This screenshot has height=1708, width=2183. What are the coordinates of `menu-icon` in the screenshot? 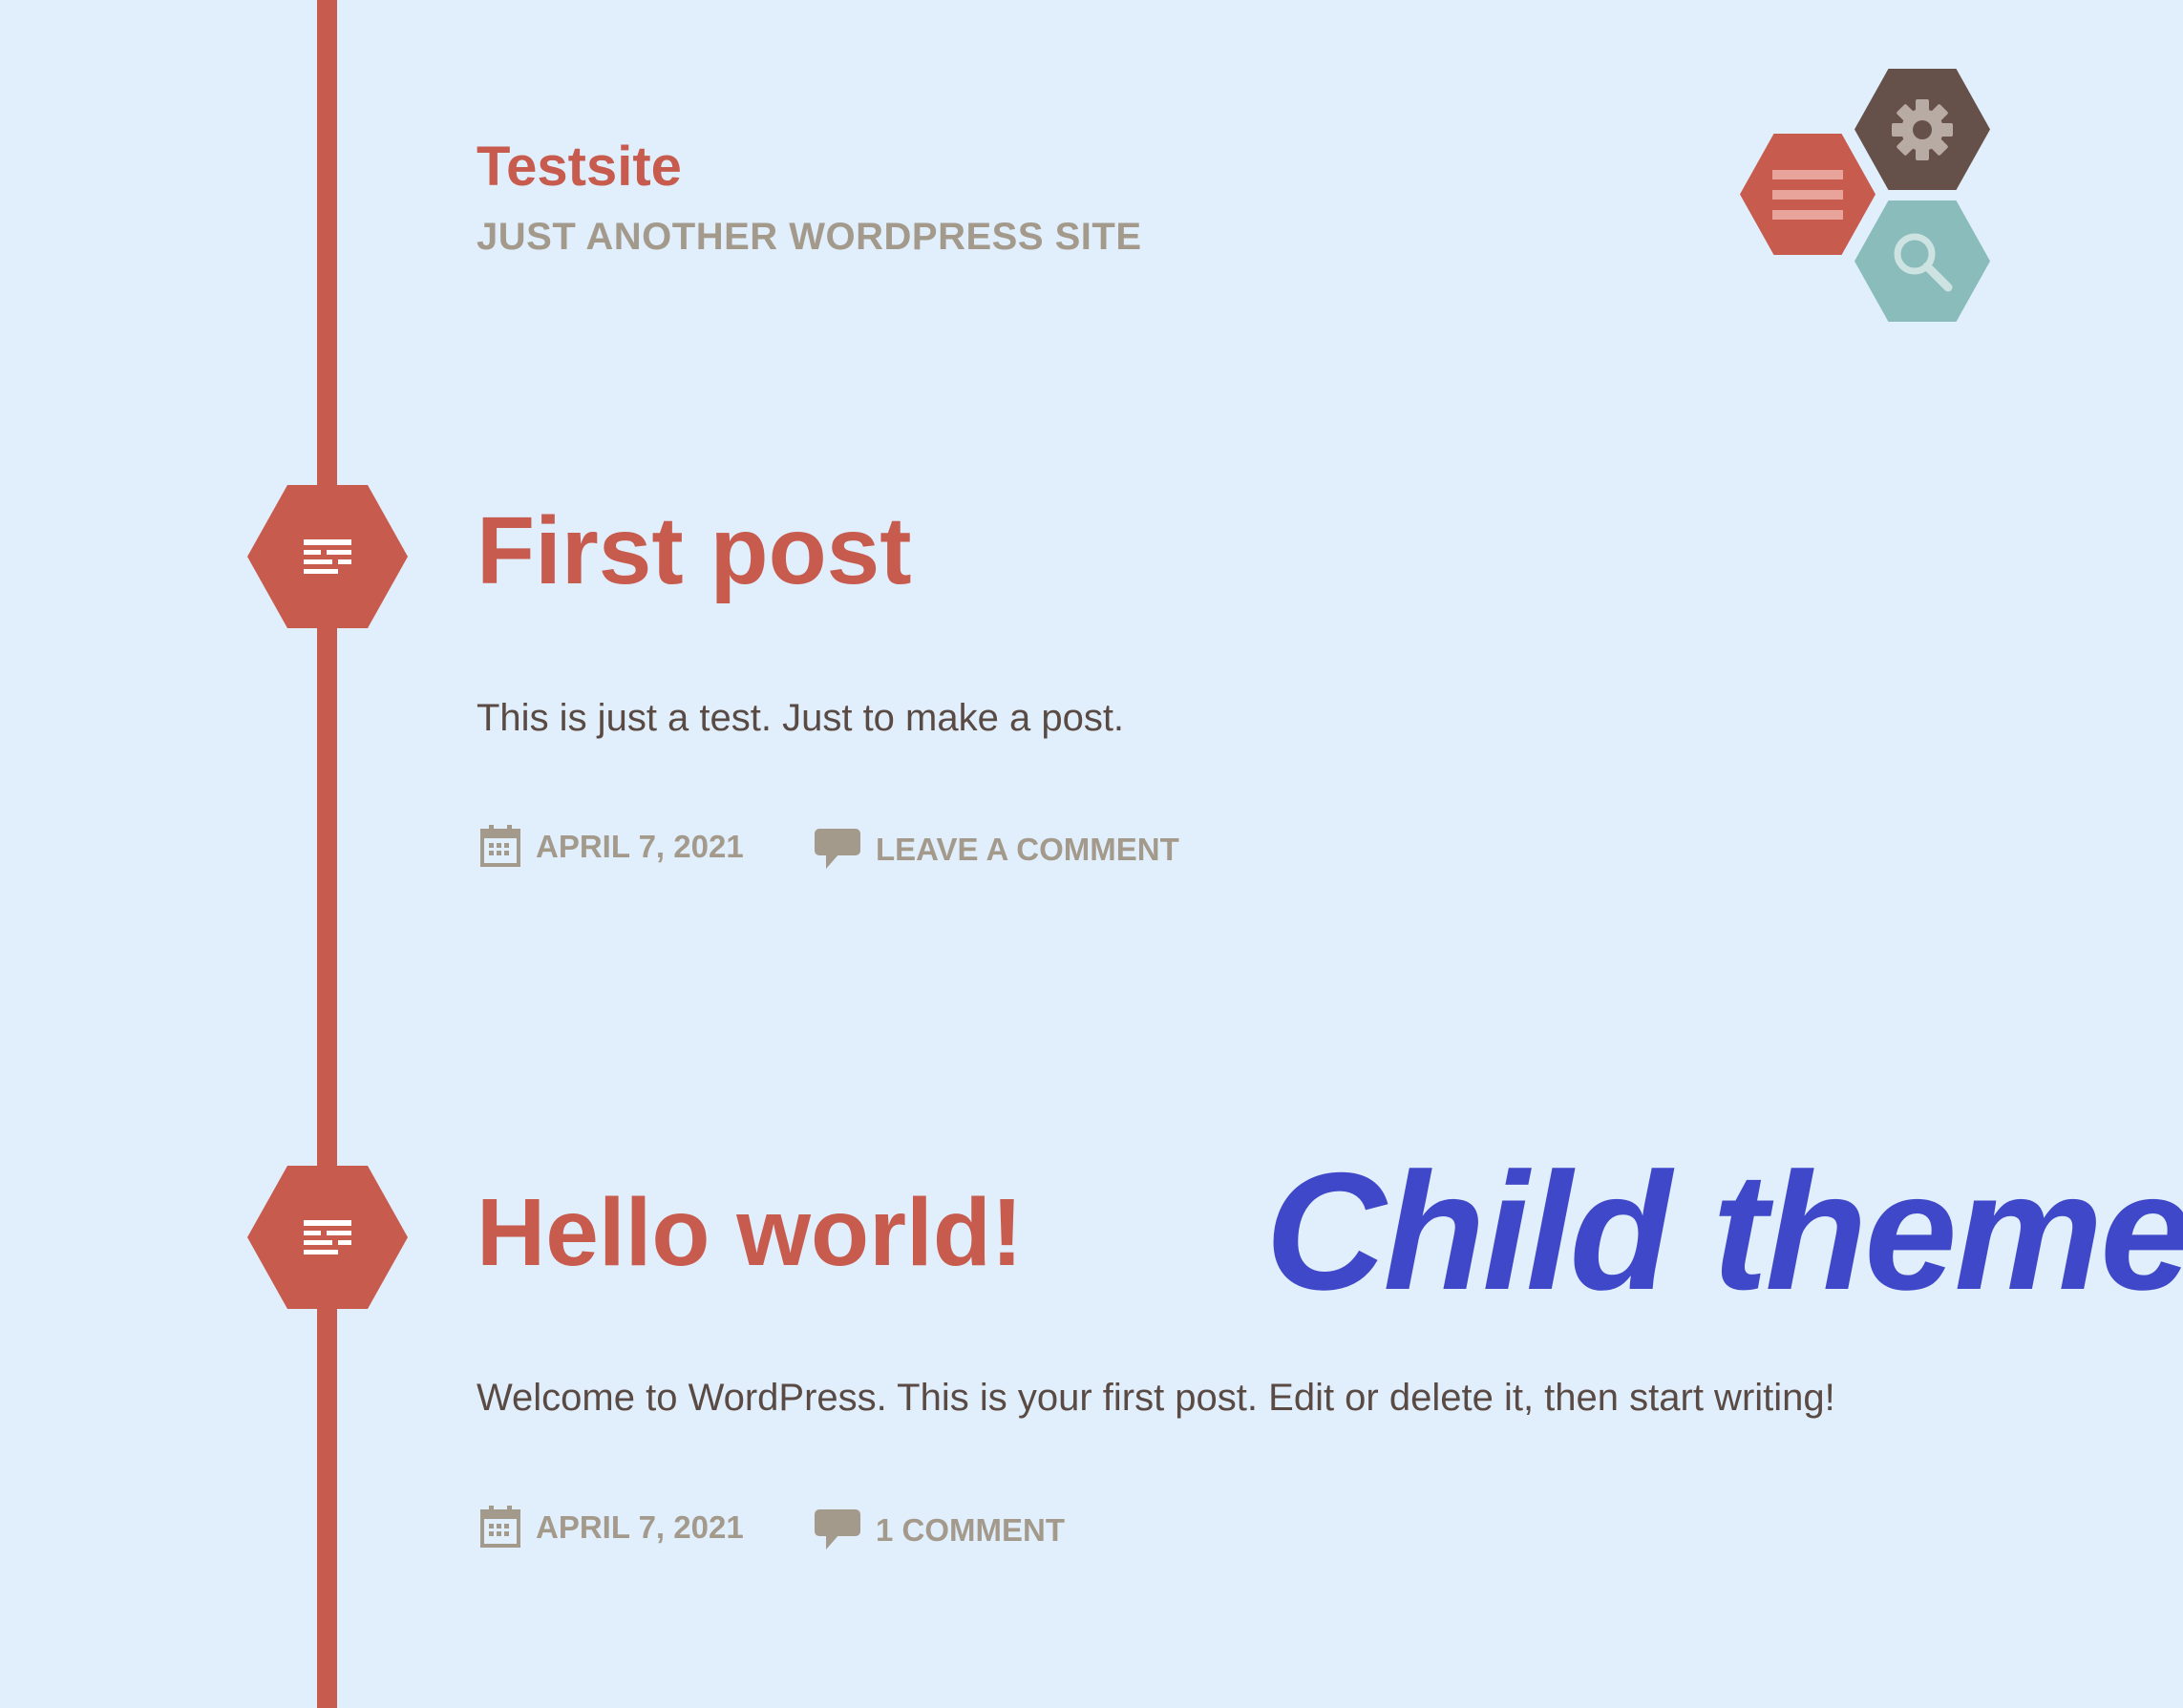 It's located at (1807, 195).